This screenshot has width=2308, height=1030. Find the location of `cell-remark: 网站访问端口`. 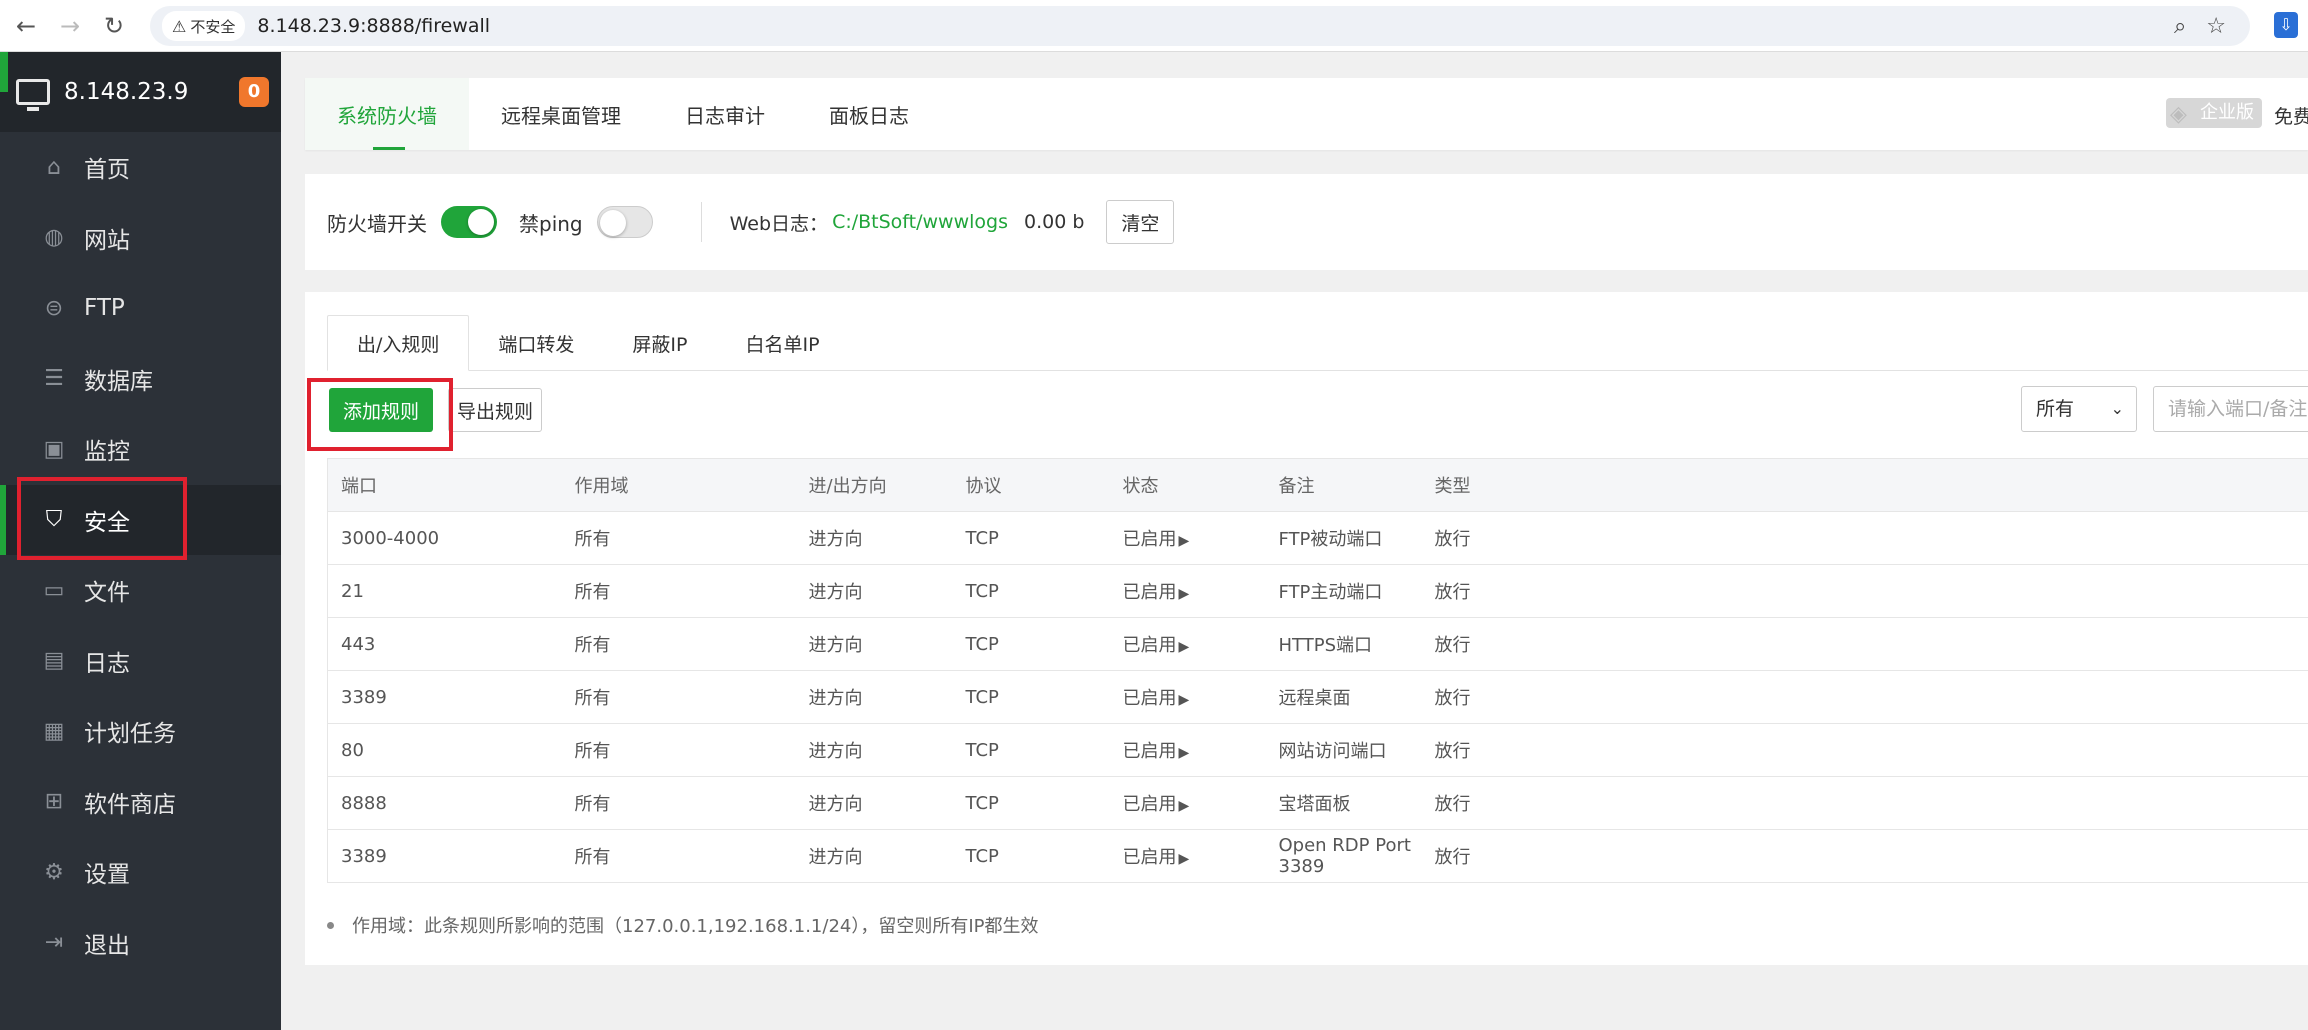

cell-remark: 网站访问端口 is located at coordinates (1343, 750).